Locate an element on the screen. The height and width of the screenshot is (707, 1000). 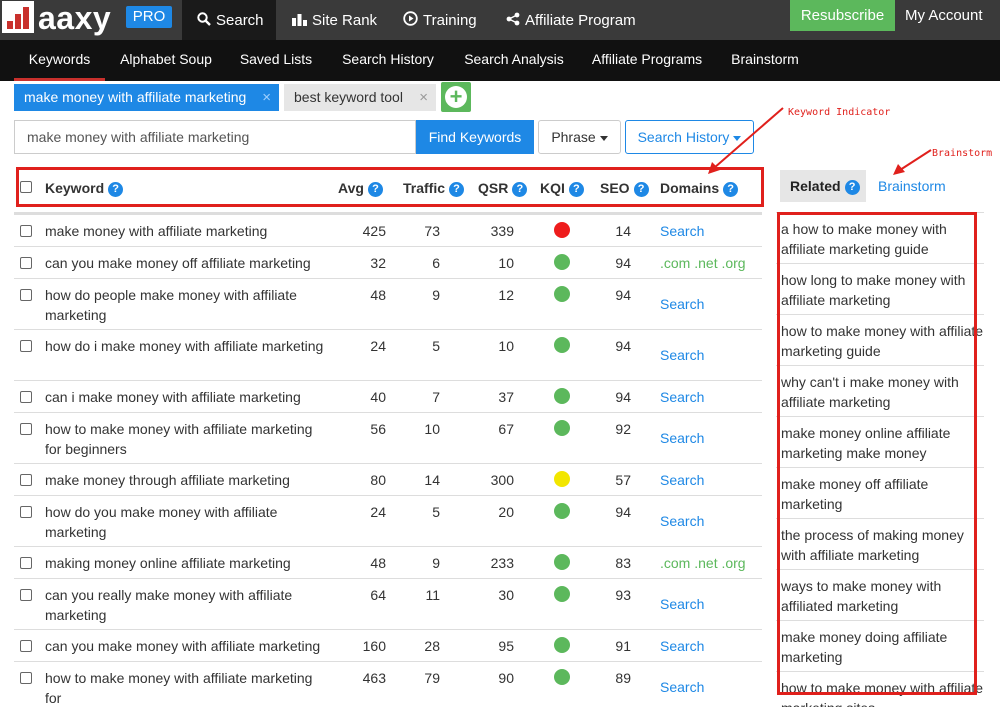
row-avg: 40 is located at coordinates (378, 397).